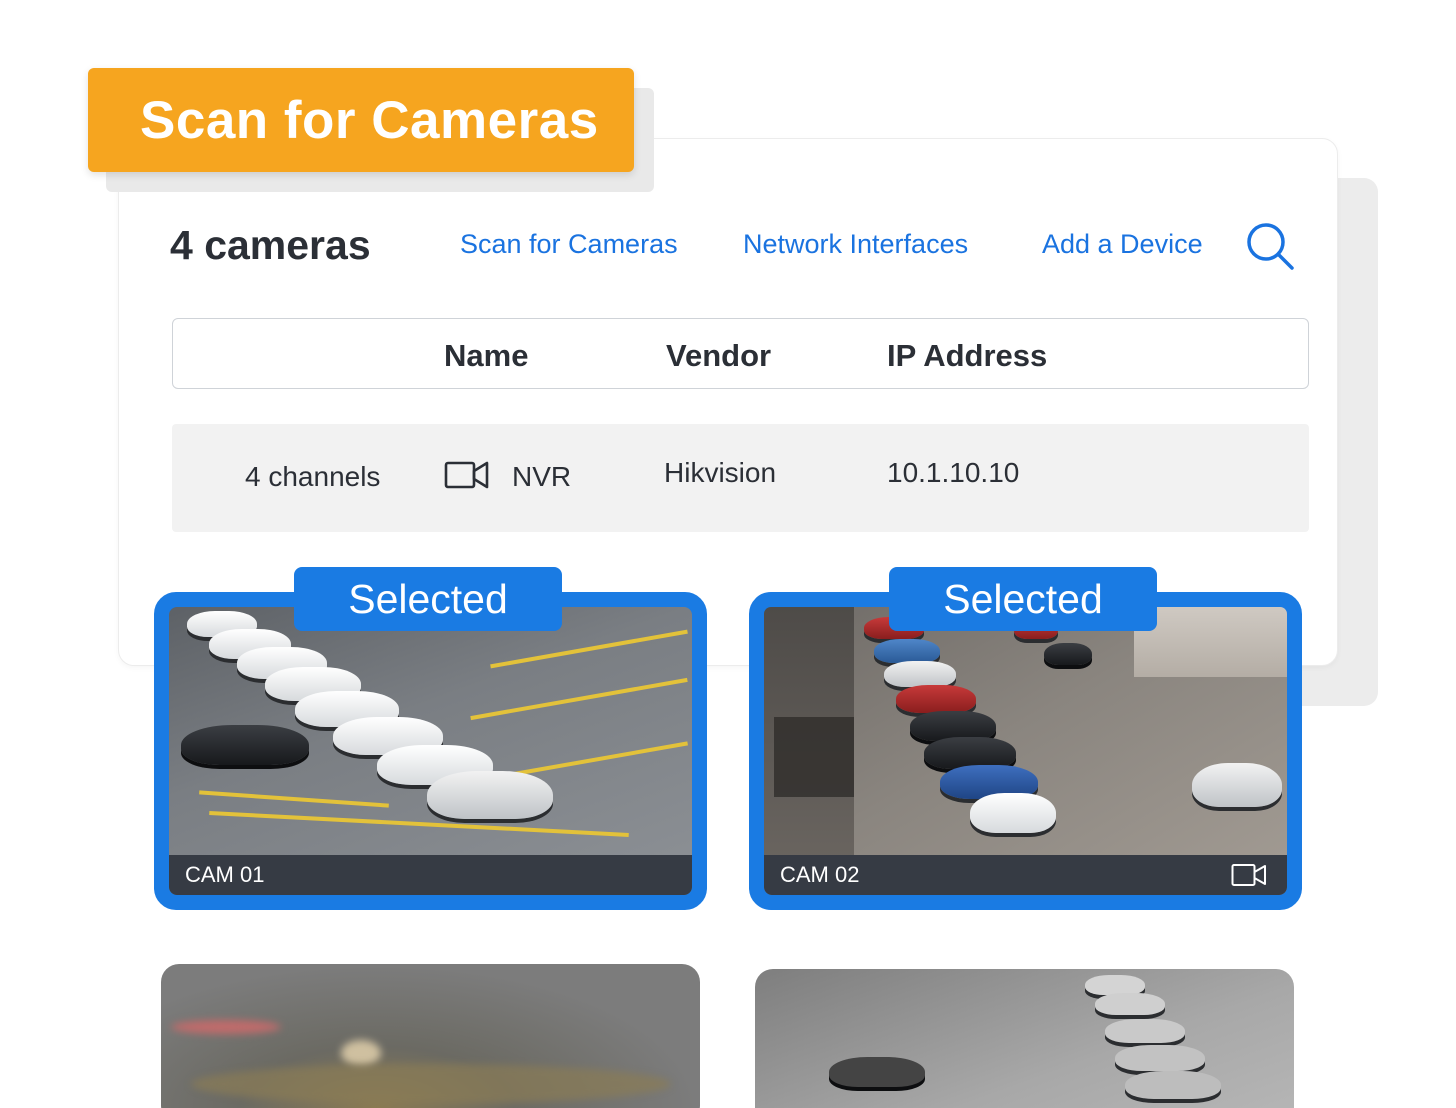 The image size is (1456, 1108). Describe the element at coordinates (430, 875) in the screenshot. I see `camera-caption-bar: CAM 01` at that location.